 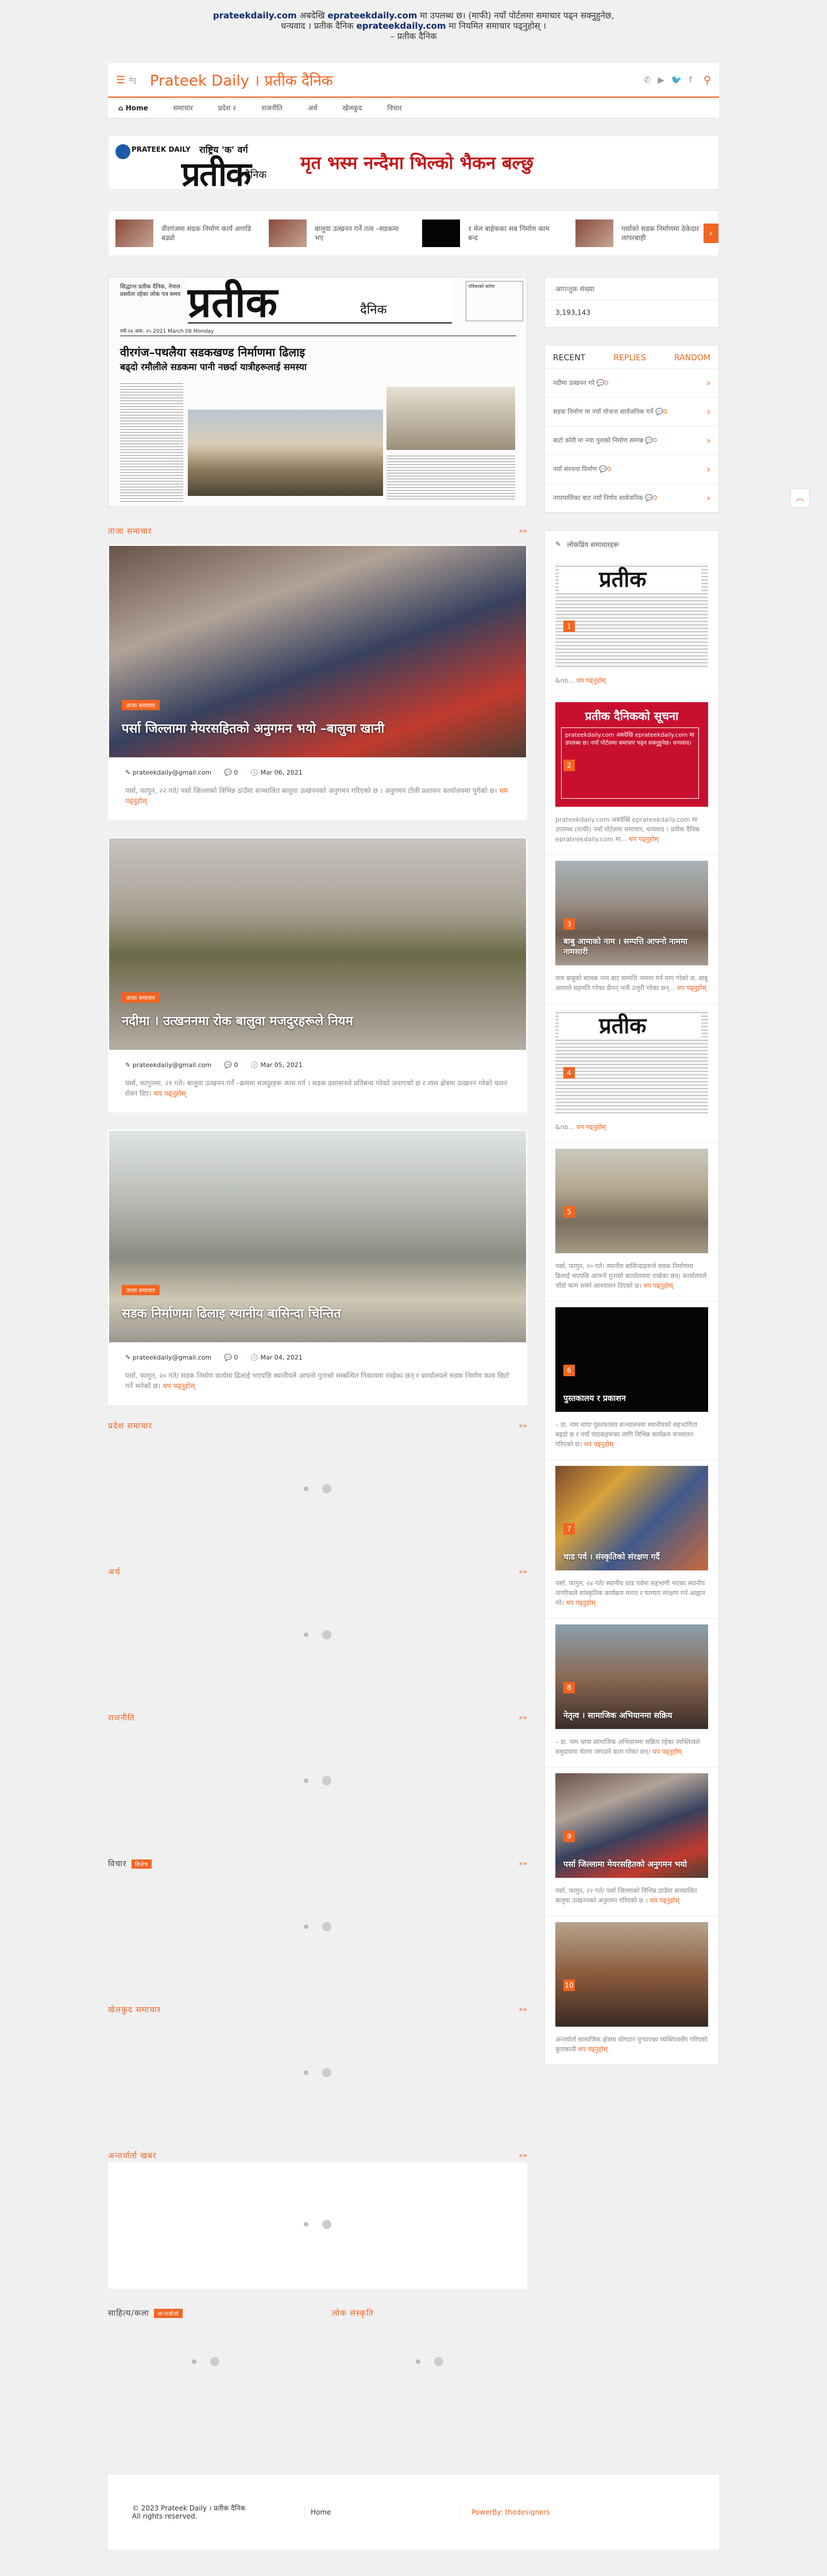 What do you see at coordinates (132, 2155) in the screenshot?
I see `section-title: अन्तर्वार्ता खबर` at bounding box center [132, 2155].